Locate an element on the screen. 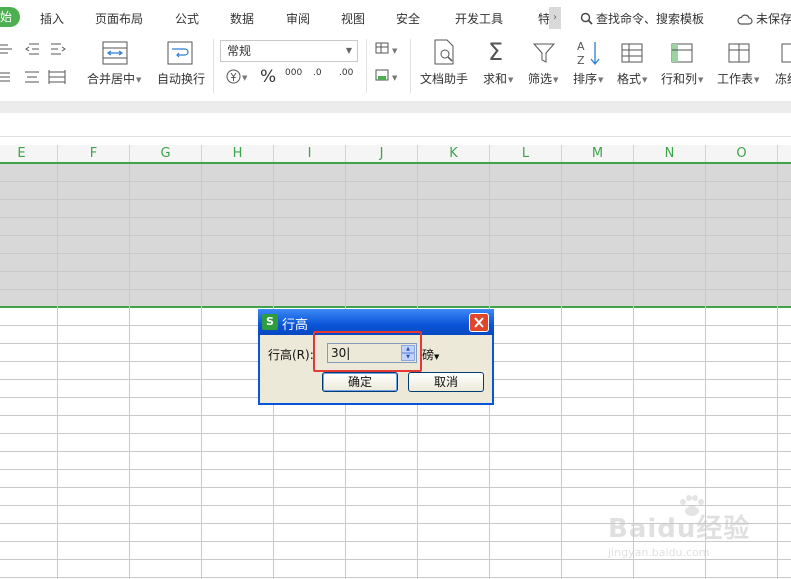 The height and width of the screenshot is (579, 791). conditional-format-button: ▼ is located at coordinates (386, 49).